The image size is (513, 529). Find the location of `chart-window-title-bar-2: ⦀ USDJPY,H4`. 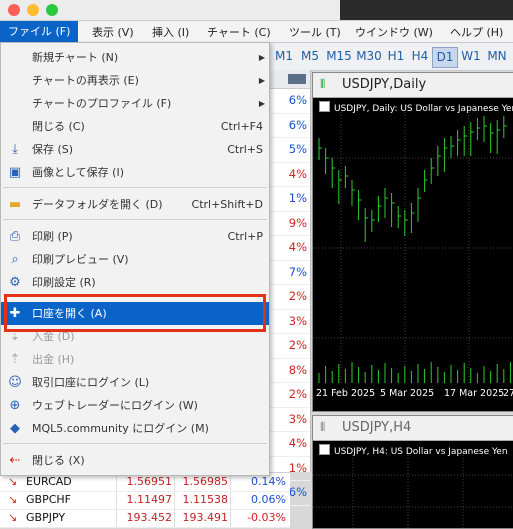

chart-window-title-bar-2: ⦀ USDJPY,H4 is located at coordinates (413, 428).